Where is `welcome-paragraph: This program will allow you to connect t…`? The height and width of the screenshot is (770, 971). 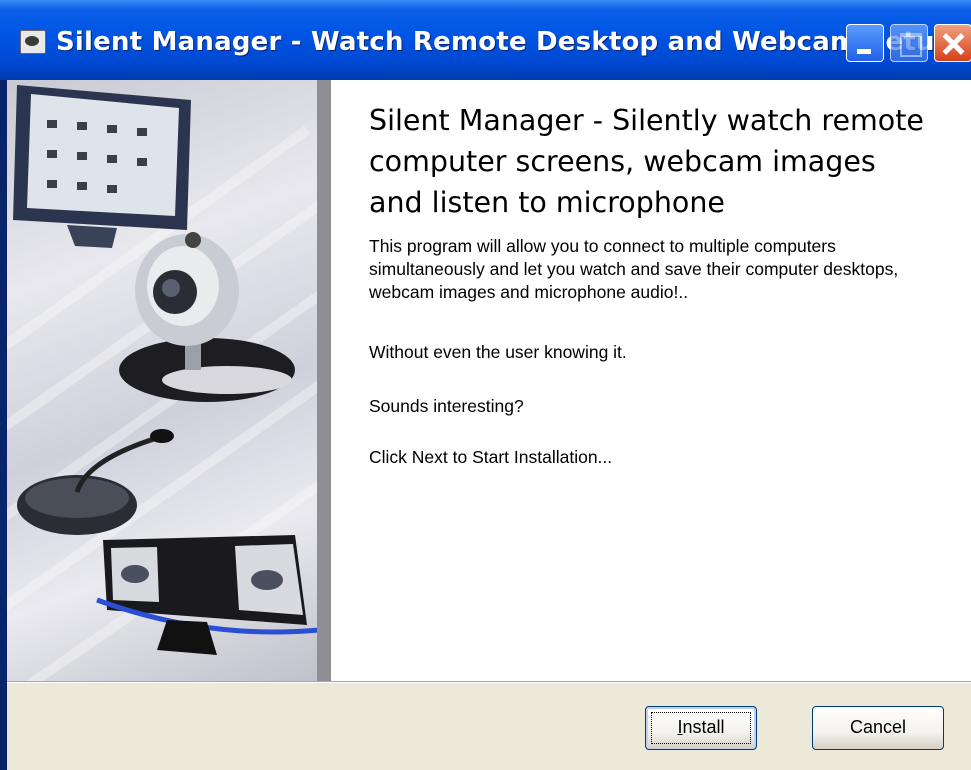
welcome-paragraph: This program will allow you to connect t… is located at coordinates (634, 269).